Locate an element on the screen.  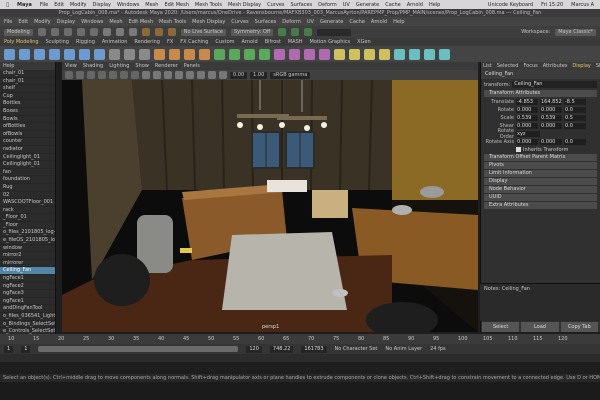
grid-icon is located at coordinates (113, 75).